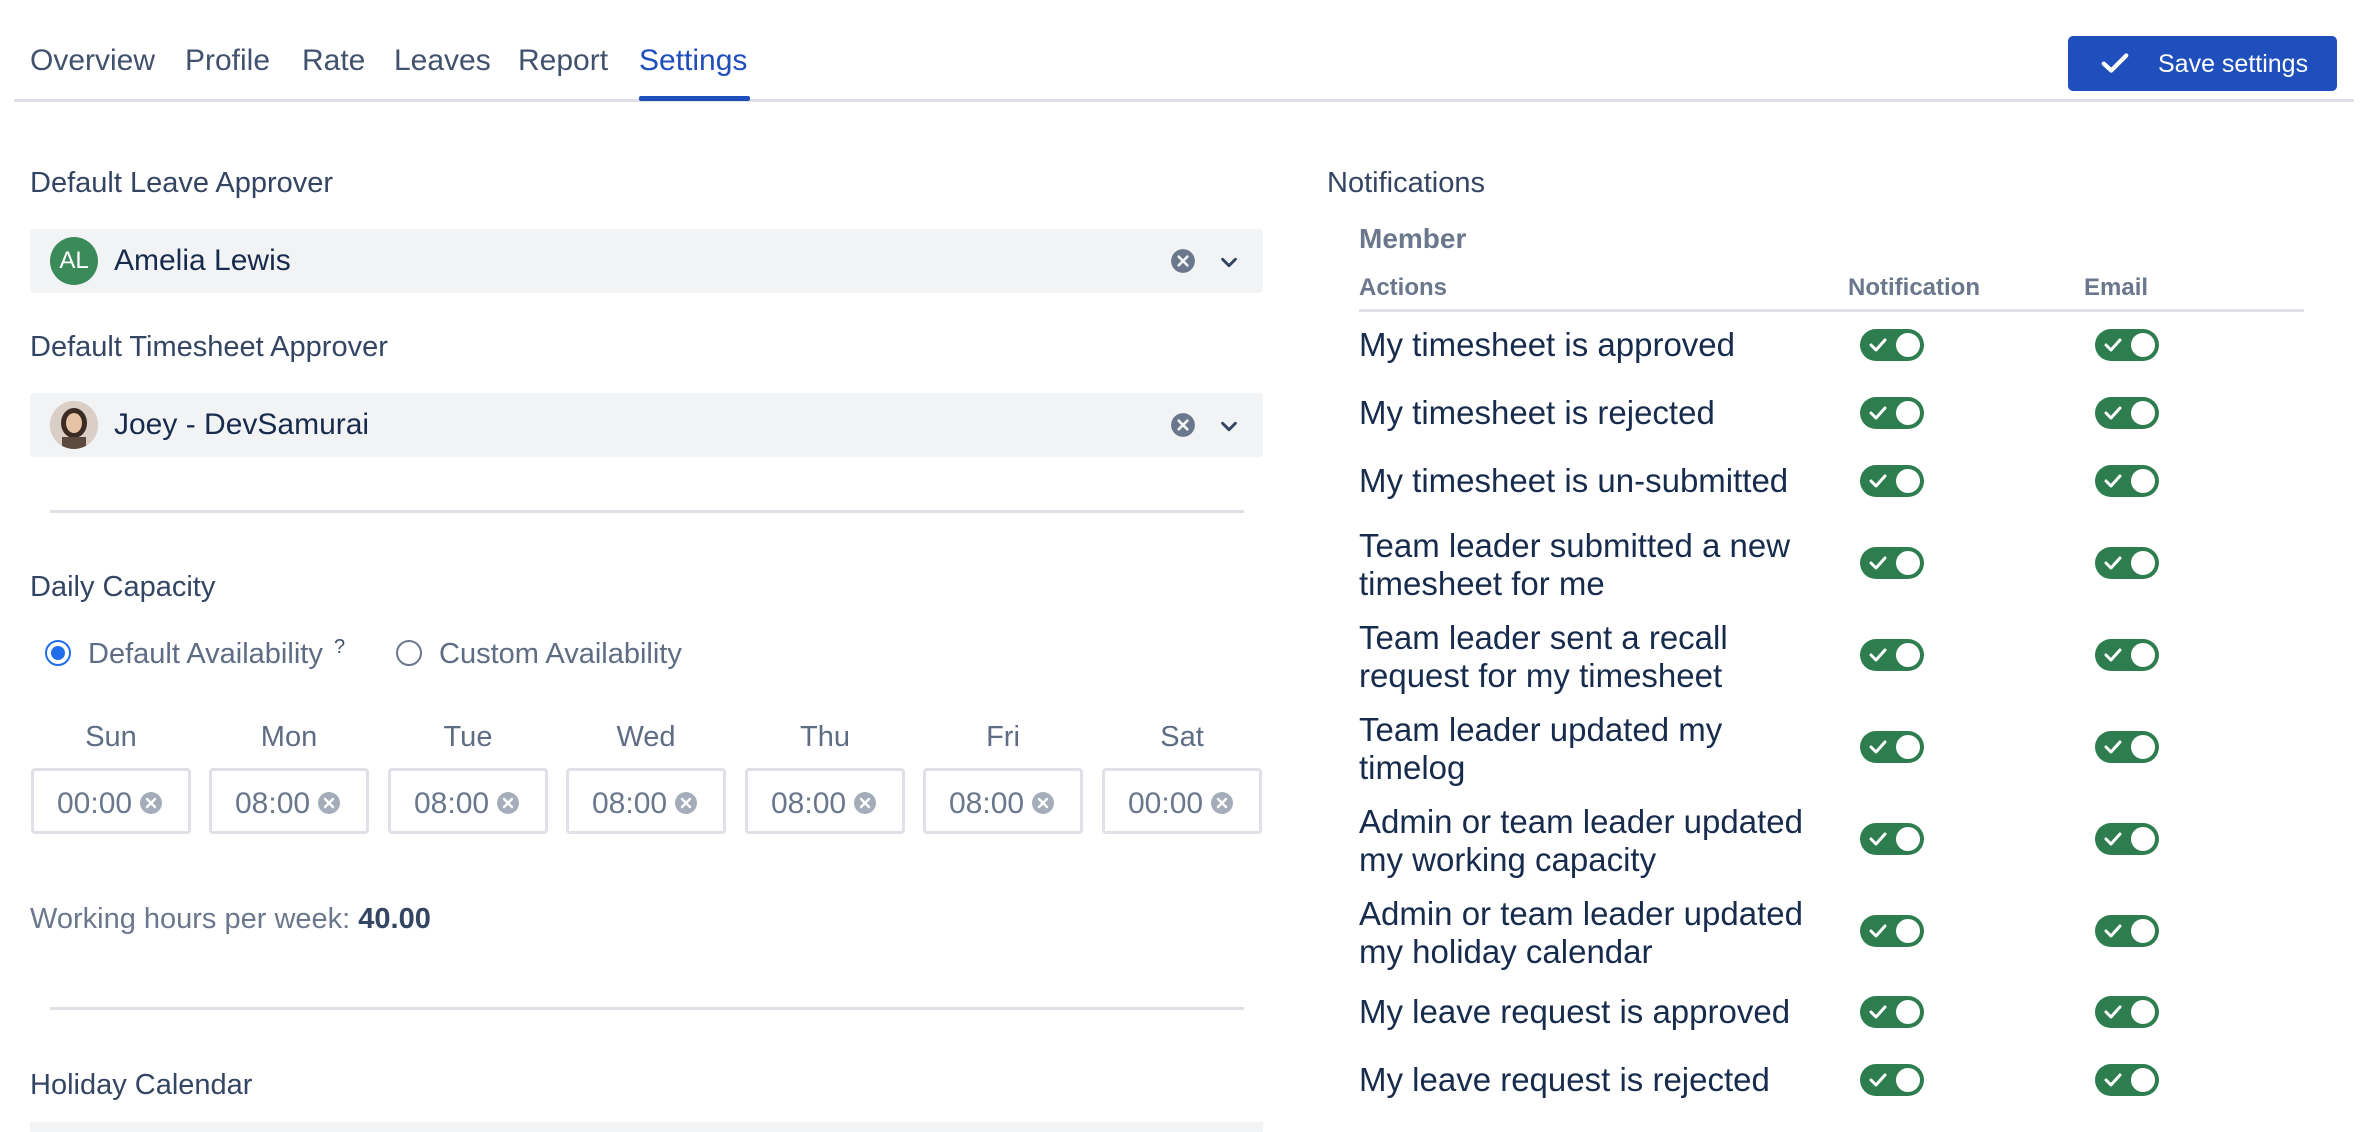 The width and height of the screenshot is (2374, 1132). I want to click on day-label-fri: Fri, so click(1003, 737).